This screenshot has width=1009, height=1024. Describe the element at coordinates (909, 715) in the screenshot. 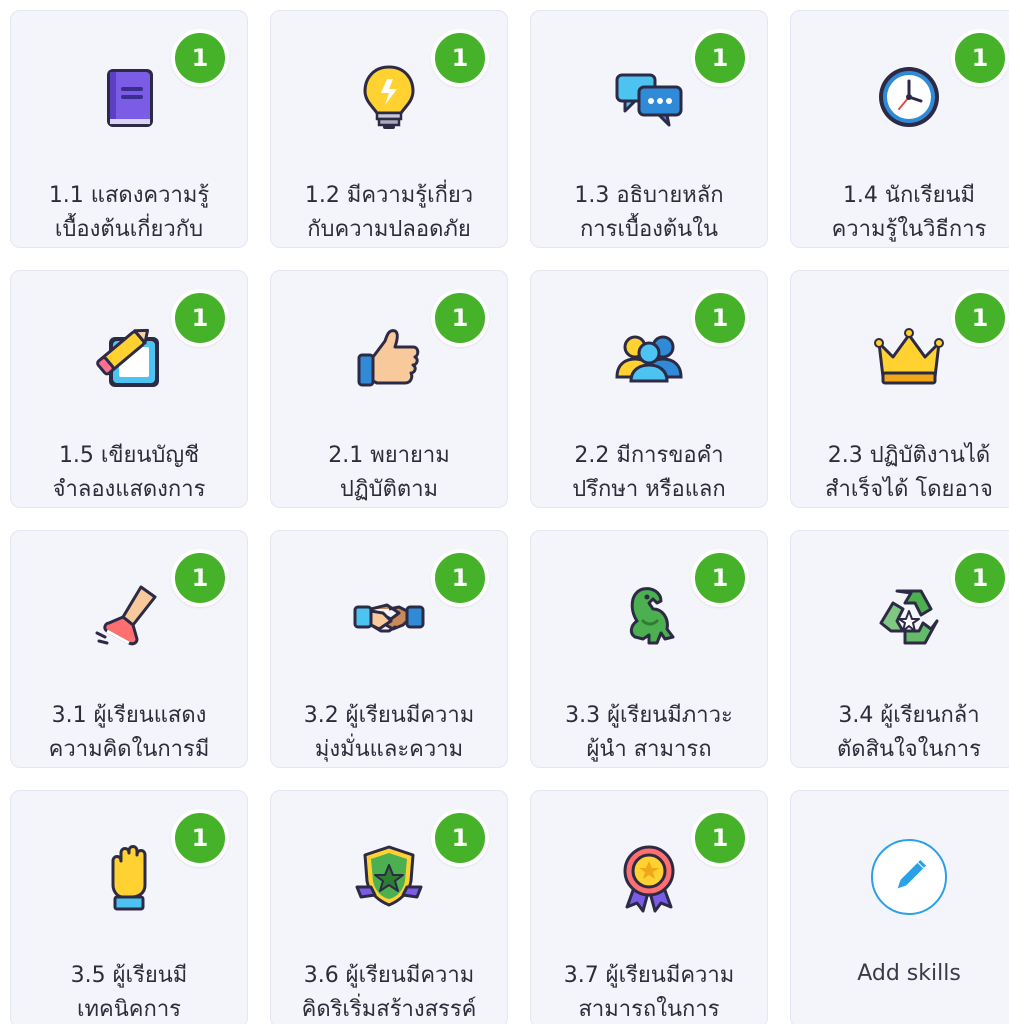

I see `skill-label-line: 3.4 ผู้เรียนกล้า` at that location.